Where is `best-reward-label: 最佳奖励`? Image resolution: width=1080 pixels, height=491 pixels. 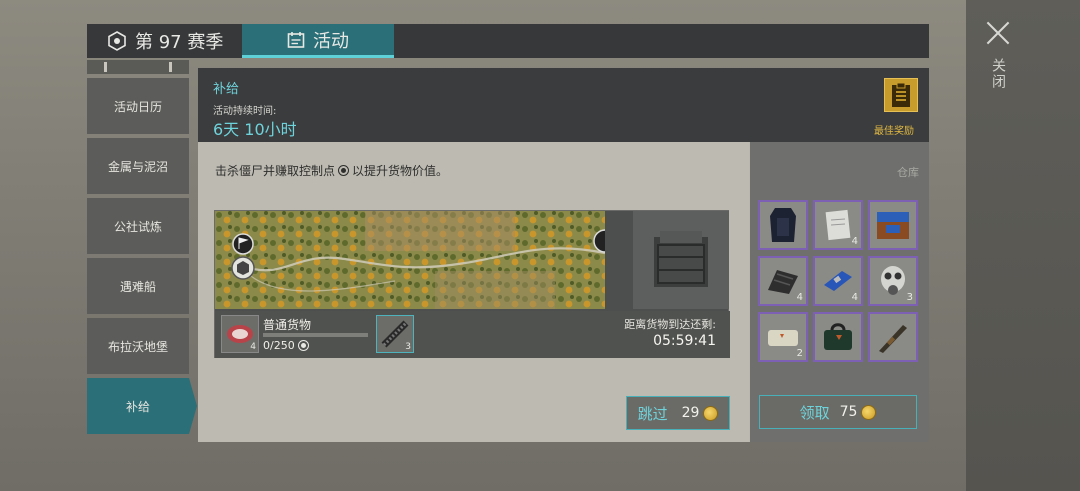 best-reward-label: 最佳奖励 is located at coordinates (894, 129).